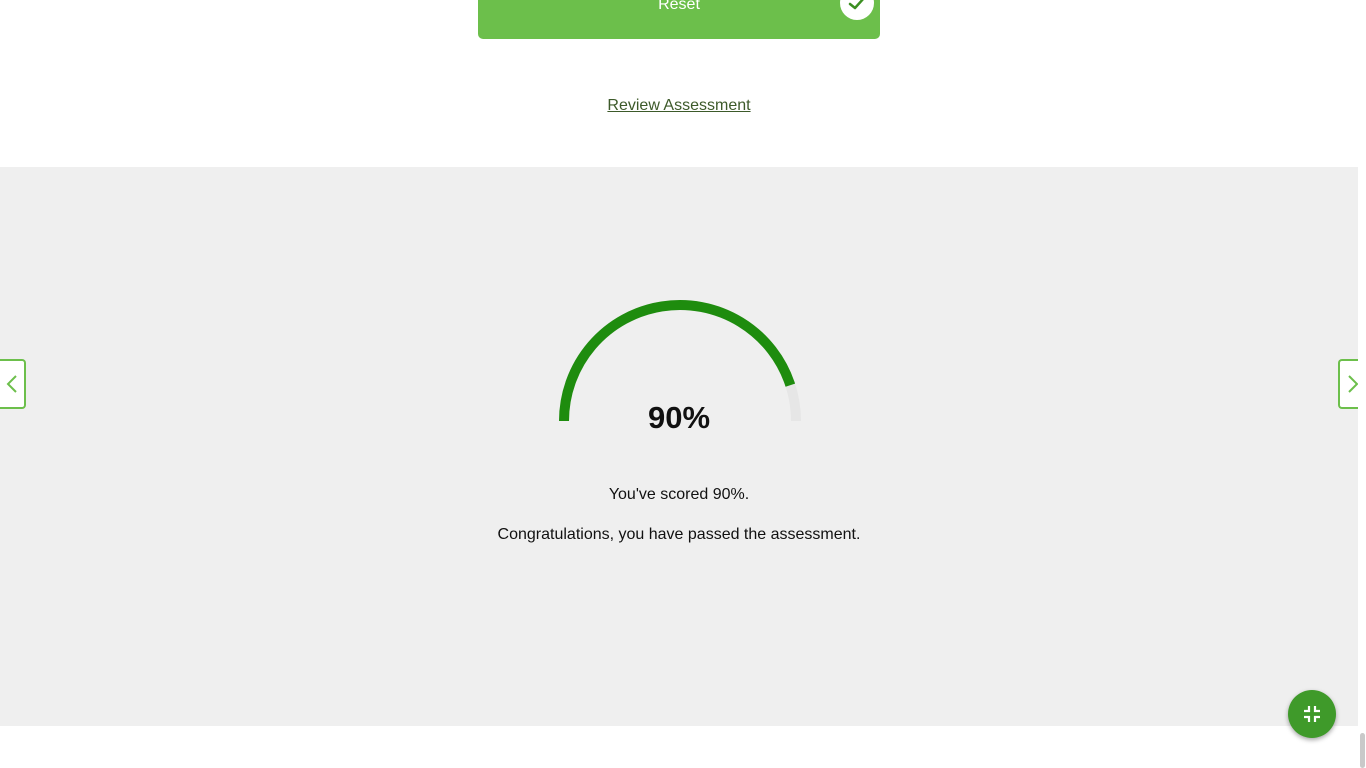  I want to click on collapse-fullscreen-button, so click(1312, 714).